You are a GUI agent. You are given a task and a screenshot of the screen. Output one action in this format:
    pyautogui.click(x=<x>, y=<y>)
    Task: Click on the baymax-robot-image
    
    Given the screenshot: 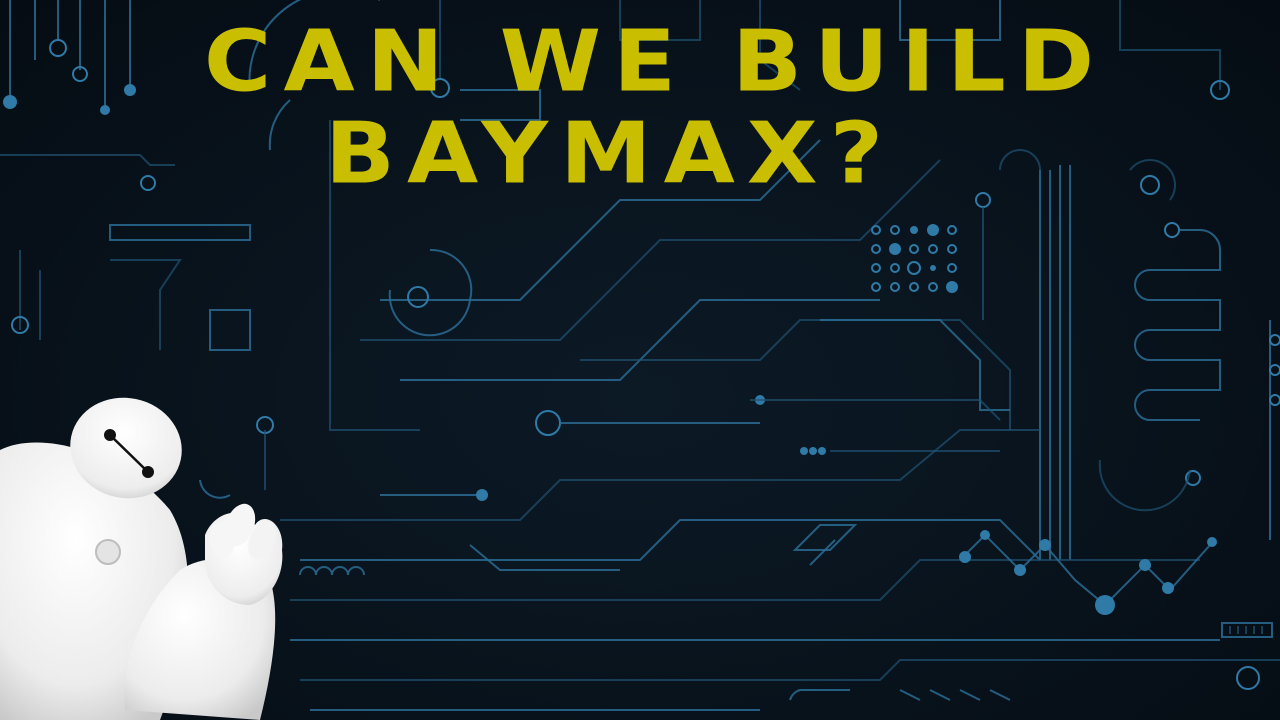 What is the action you would take?
    pyautogui.click(x=141, y=558)
    